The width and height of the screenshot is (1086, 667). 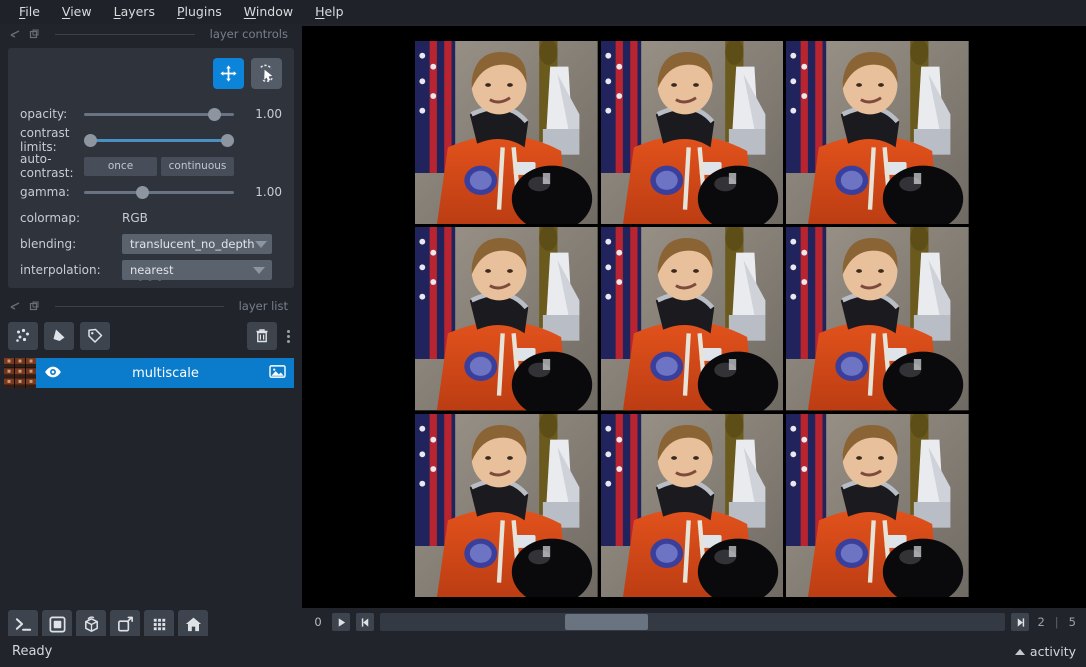 I want to click on dimension-slider, so click(x=693, y=622).